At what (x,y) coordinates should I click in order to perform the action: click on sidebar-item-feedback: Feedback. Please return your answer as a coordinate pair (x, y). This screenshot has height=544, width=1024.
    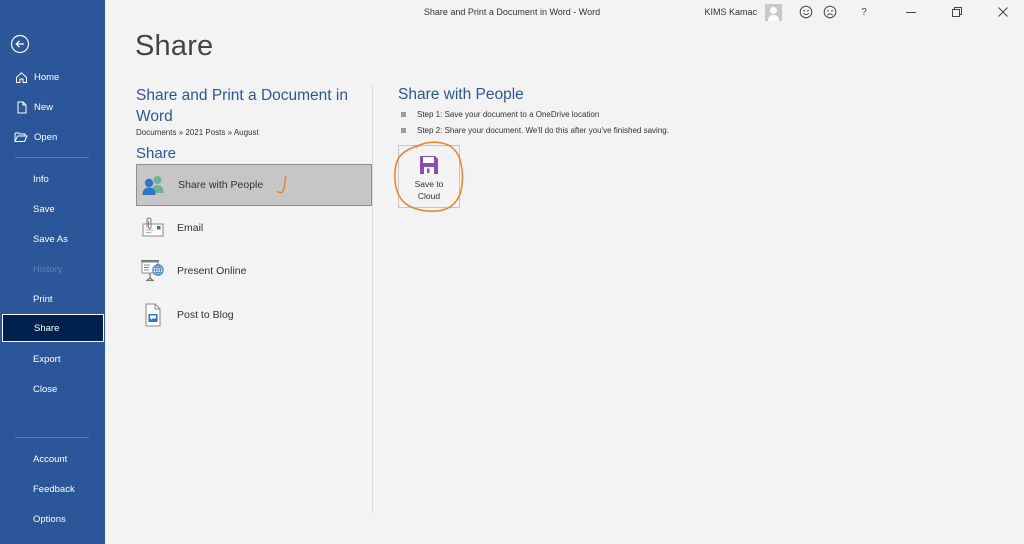
    Looking at the image, I should click on (52, 489).